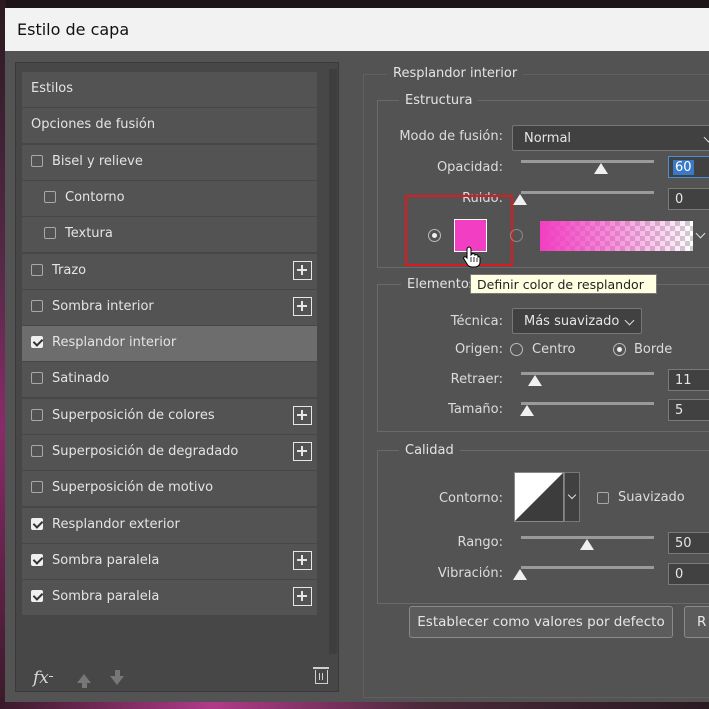  Describe the element at coordinates (535, 380) in the screenshot. I see `choke-slider-thumb` at that location.